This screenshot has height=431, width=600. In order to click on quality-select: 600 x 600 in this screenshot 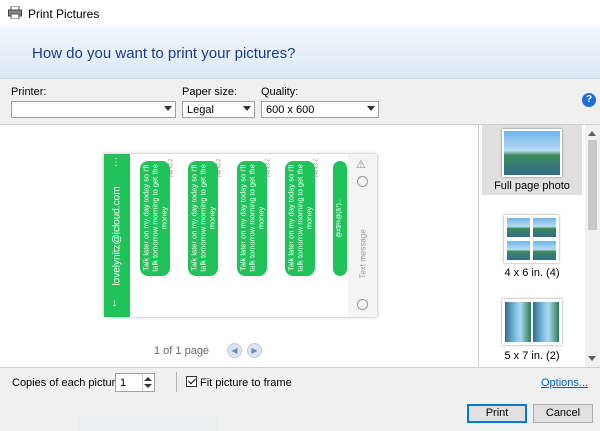, I will do `click(320, 109)`.